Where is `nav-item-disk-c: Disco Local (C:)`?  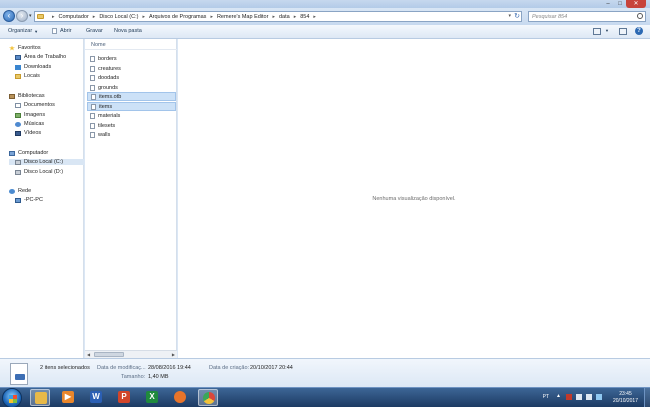
nav-item-disk-c: Disco Local (C:) is located at coordinates (46, 162).